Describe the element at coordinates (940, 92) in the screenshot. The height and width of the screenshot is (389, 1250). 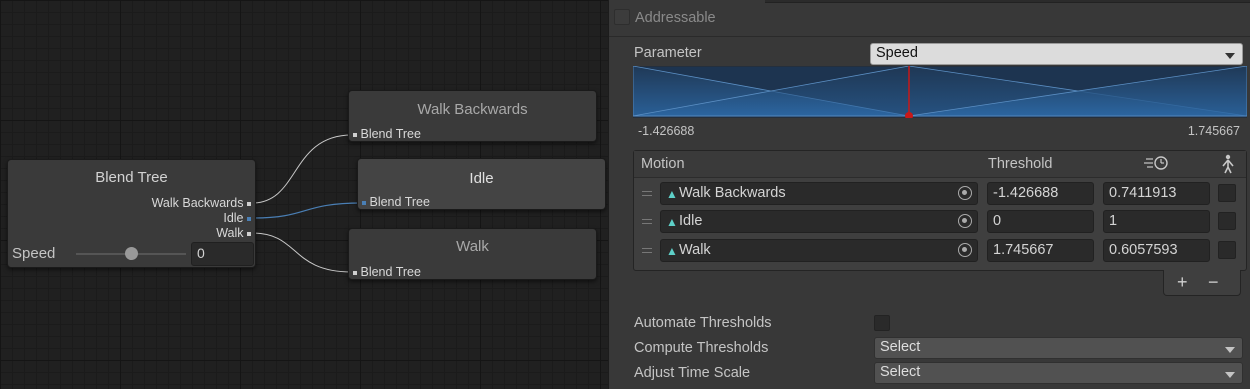
I see `blend-graph` at that location.